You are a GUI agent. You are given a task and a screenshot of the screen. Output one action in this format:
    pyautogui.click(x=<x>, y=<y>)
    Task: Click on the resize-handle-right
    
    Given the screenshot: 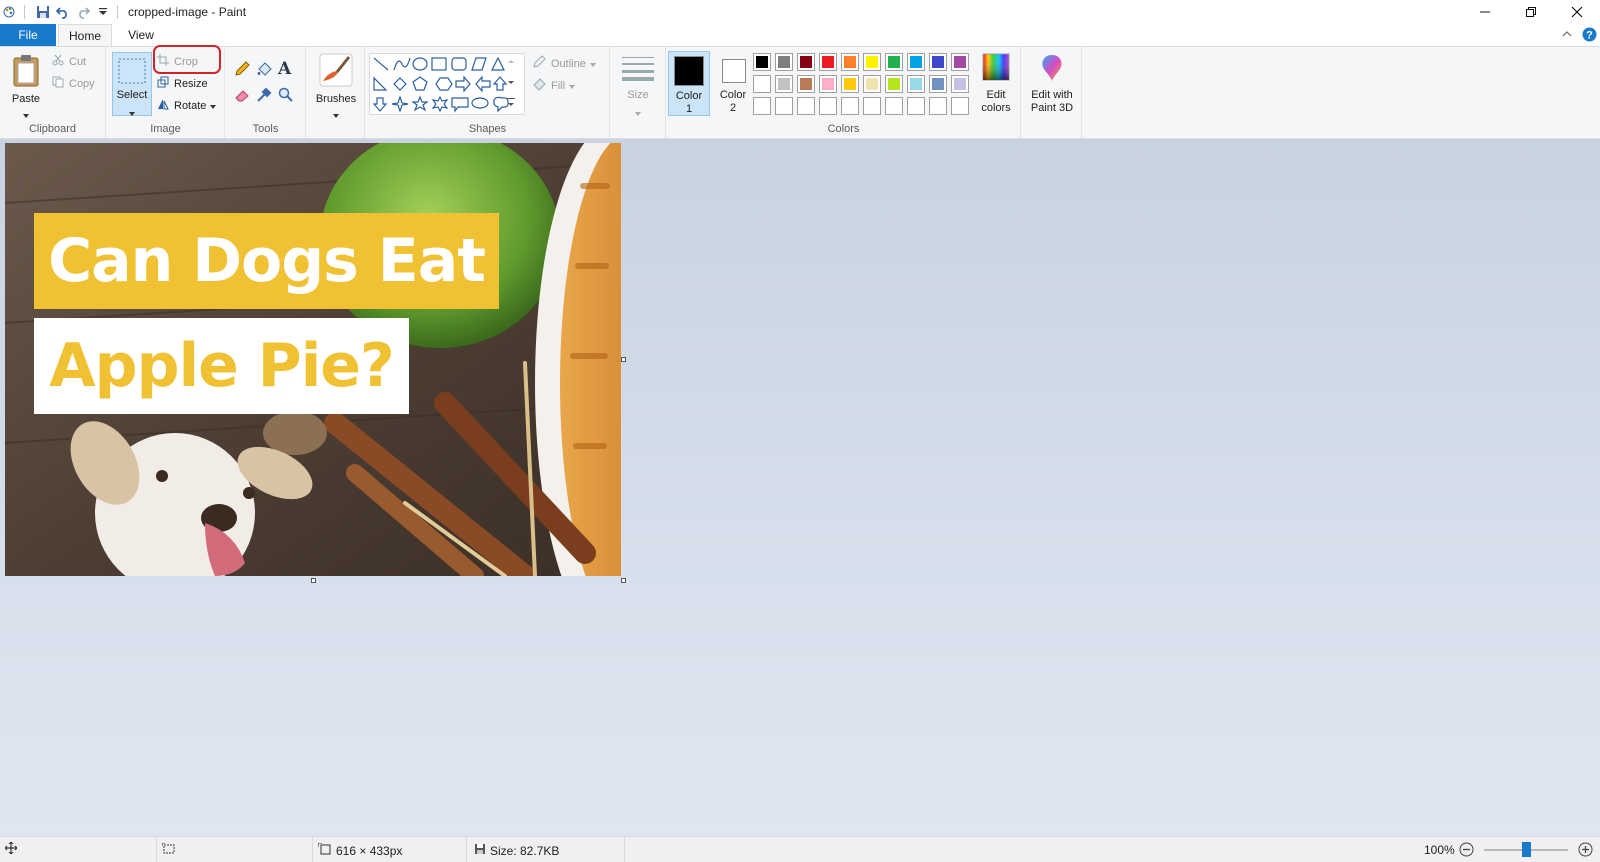 What is the action you would take?
    pyautogui.click(x=623, y=359)
    